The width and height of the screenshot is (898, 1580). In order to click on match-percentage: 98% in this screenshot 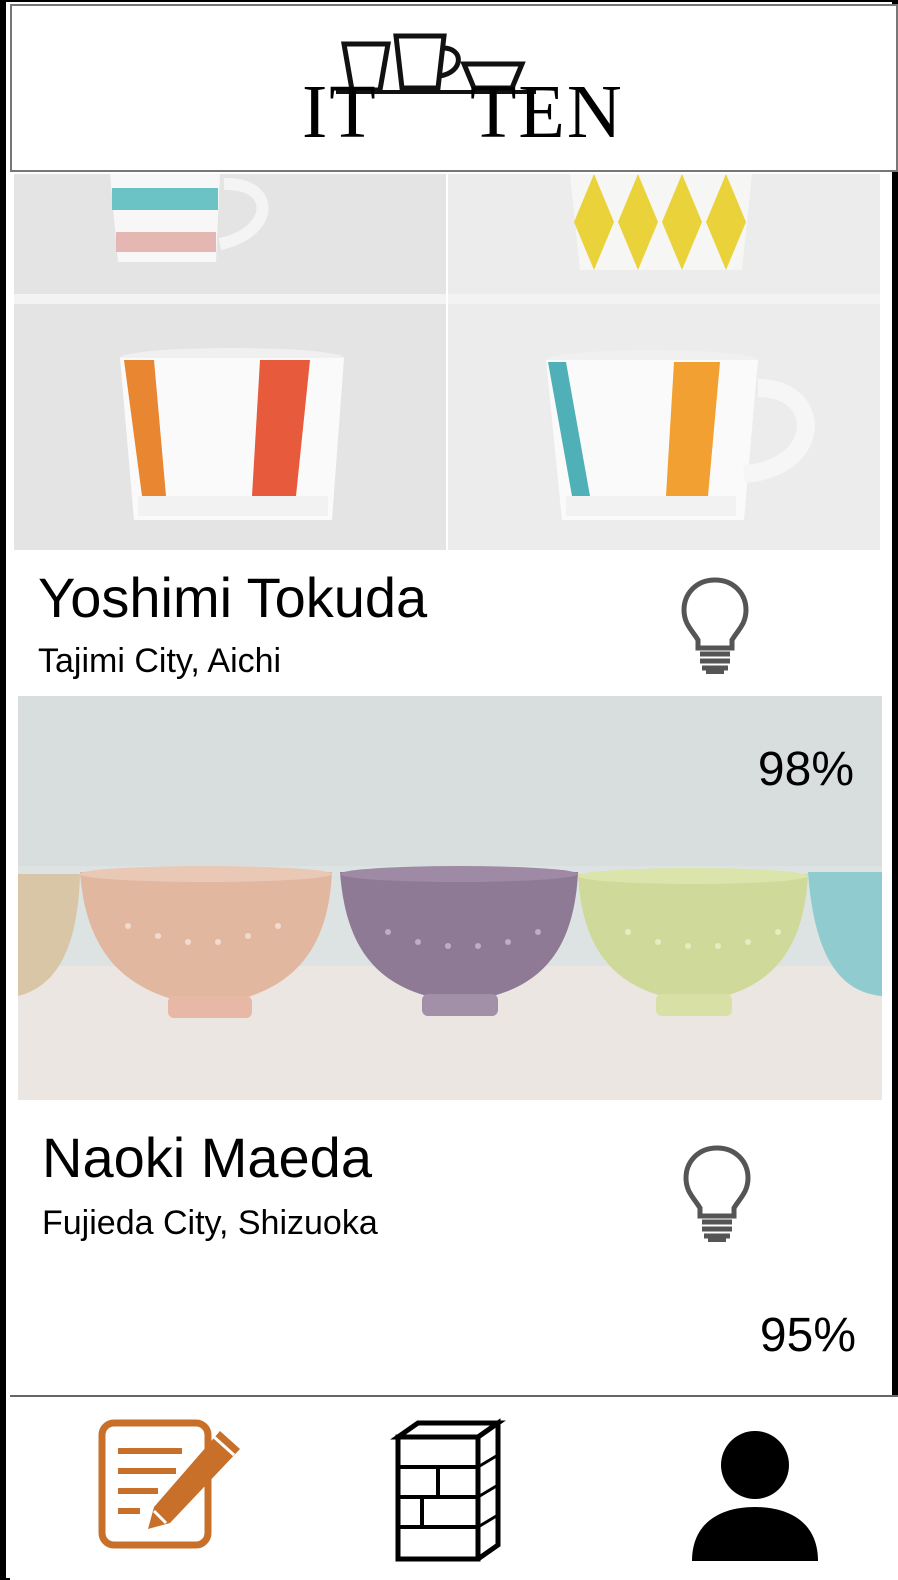, I will do `click(805, 769)`.